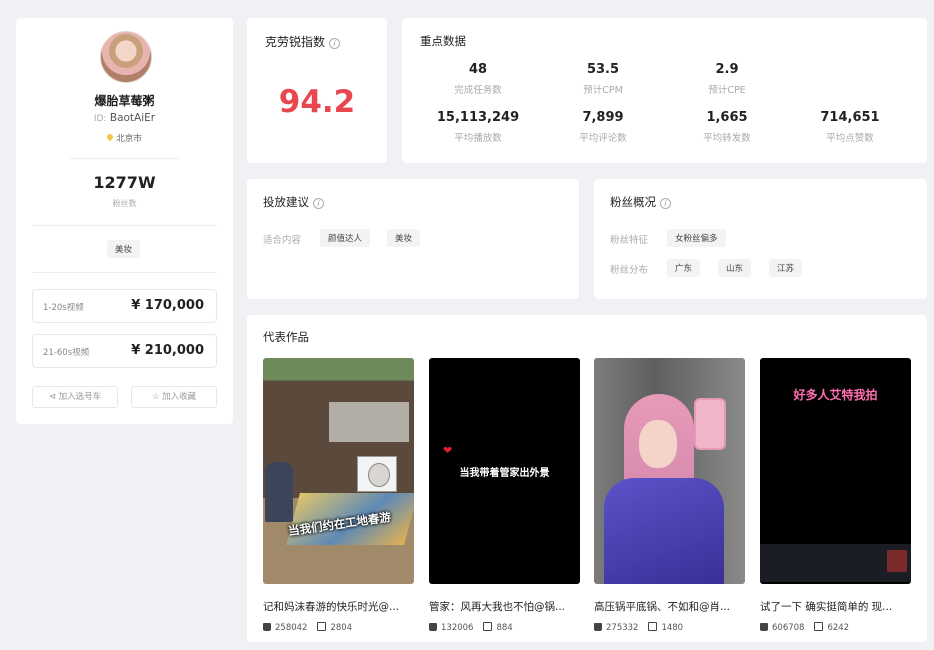 The image size is (934, 650). Describe the element at coordinates (129, 139) in the screenshot. I see `profile-location-text: 北京市` at that location.